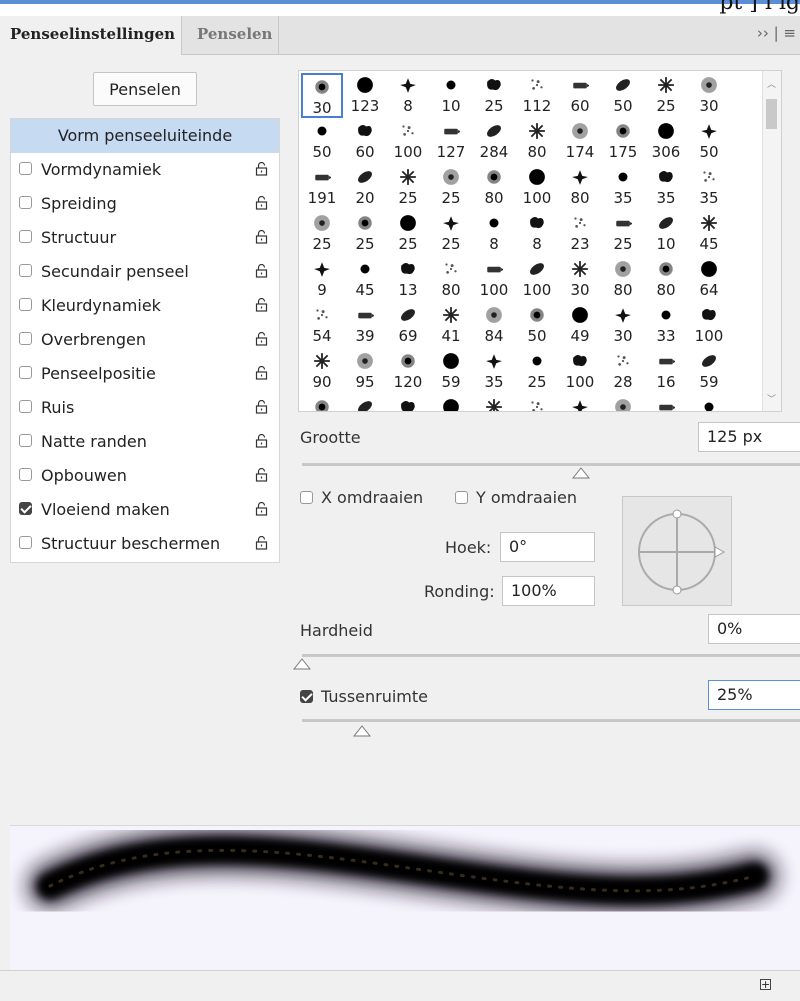 This screenshot has width=800, height=1001. What do you see at coordinates (580, 141) in the screenshot?
I see `brush-preset-cell: 174` at bounding box center [580, 141].